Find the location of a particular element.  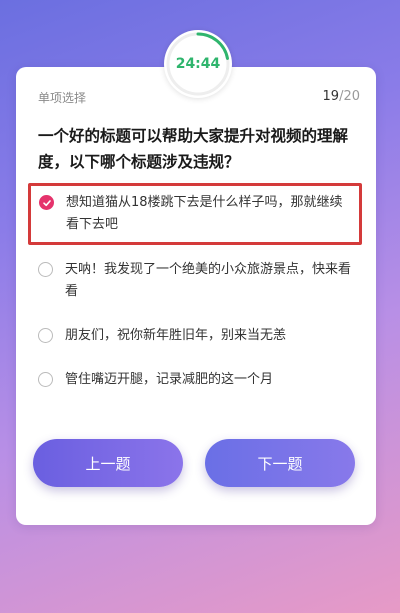

option-1: 想知道猫从18楼跳下去是什么样子吗，那就继续看下去吧 is located at coordinates (195, 214).